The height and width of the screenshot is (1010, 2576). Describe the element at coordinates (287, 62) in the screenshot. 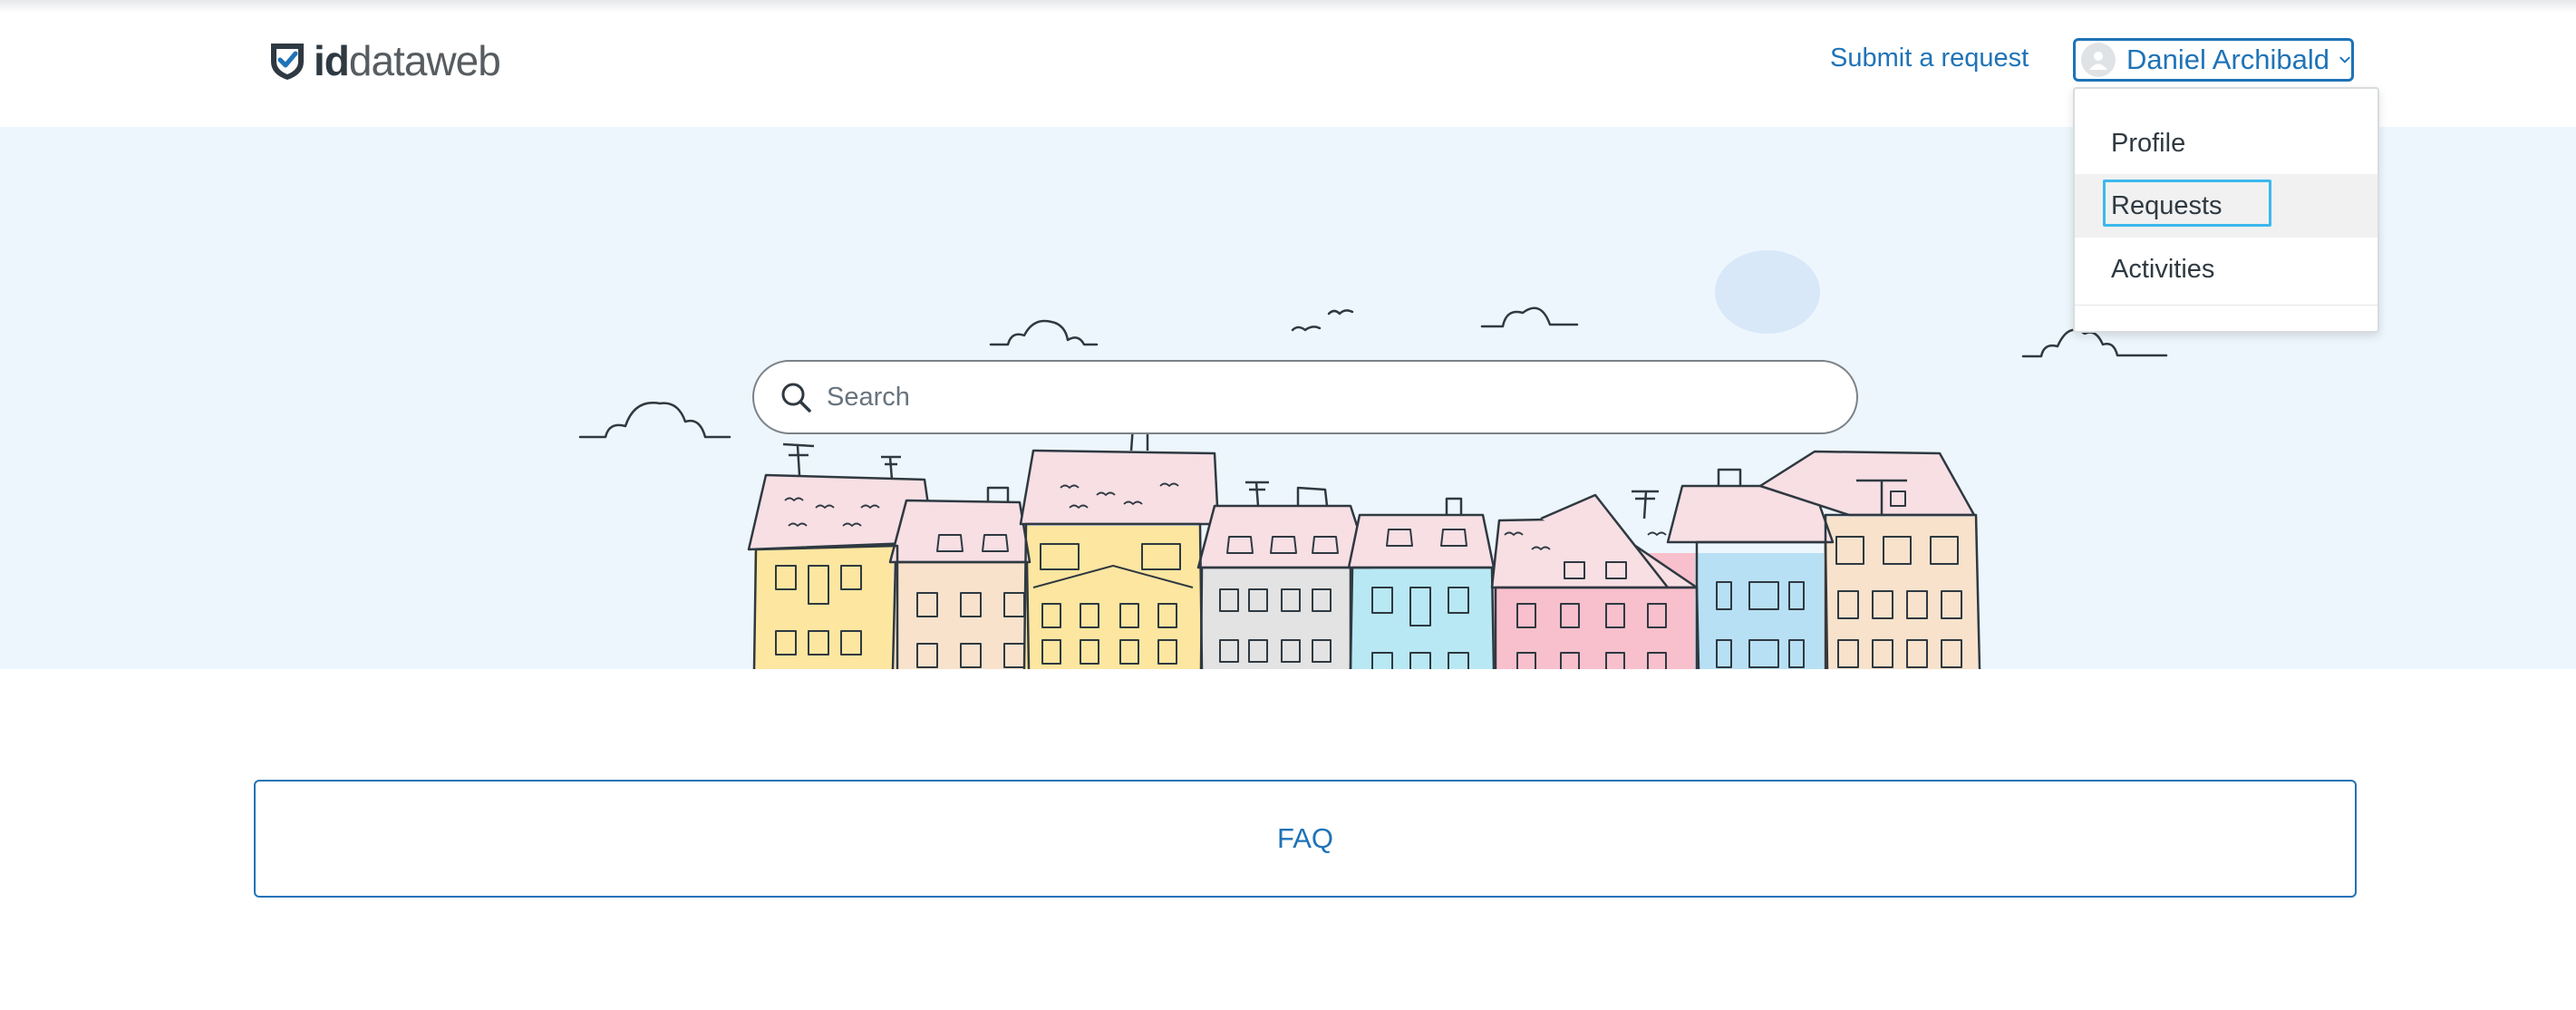

I see `shield-check-icon` at that location.